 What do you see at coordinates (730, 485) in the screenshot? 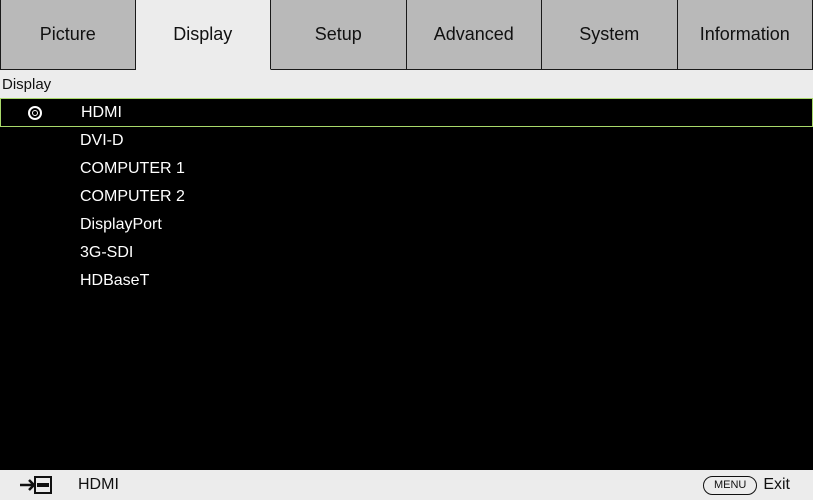
I see `menu-key-icon: MENU` at bounding box center [730, 485].